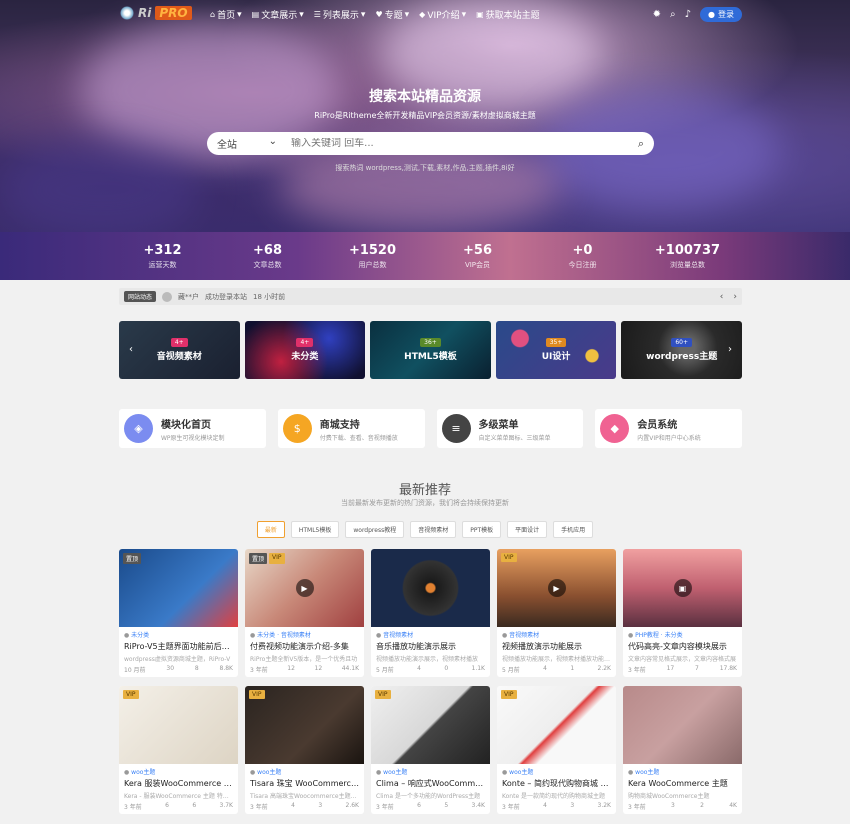 Image resolution: width=850 pixels, height=824 pixels. What do you see at coordinates (556, 350) in the screenshot?
I see `category-card: 35+ UI设计` at bounding box center [556, 350].